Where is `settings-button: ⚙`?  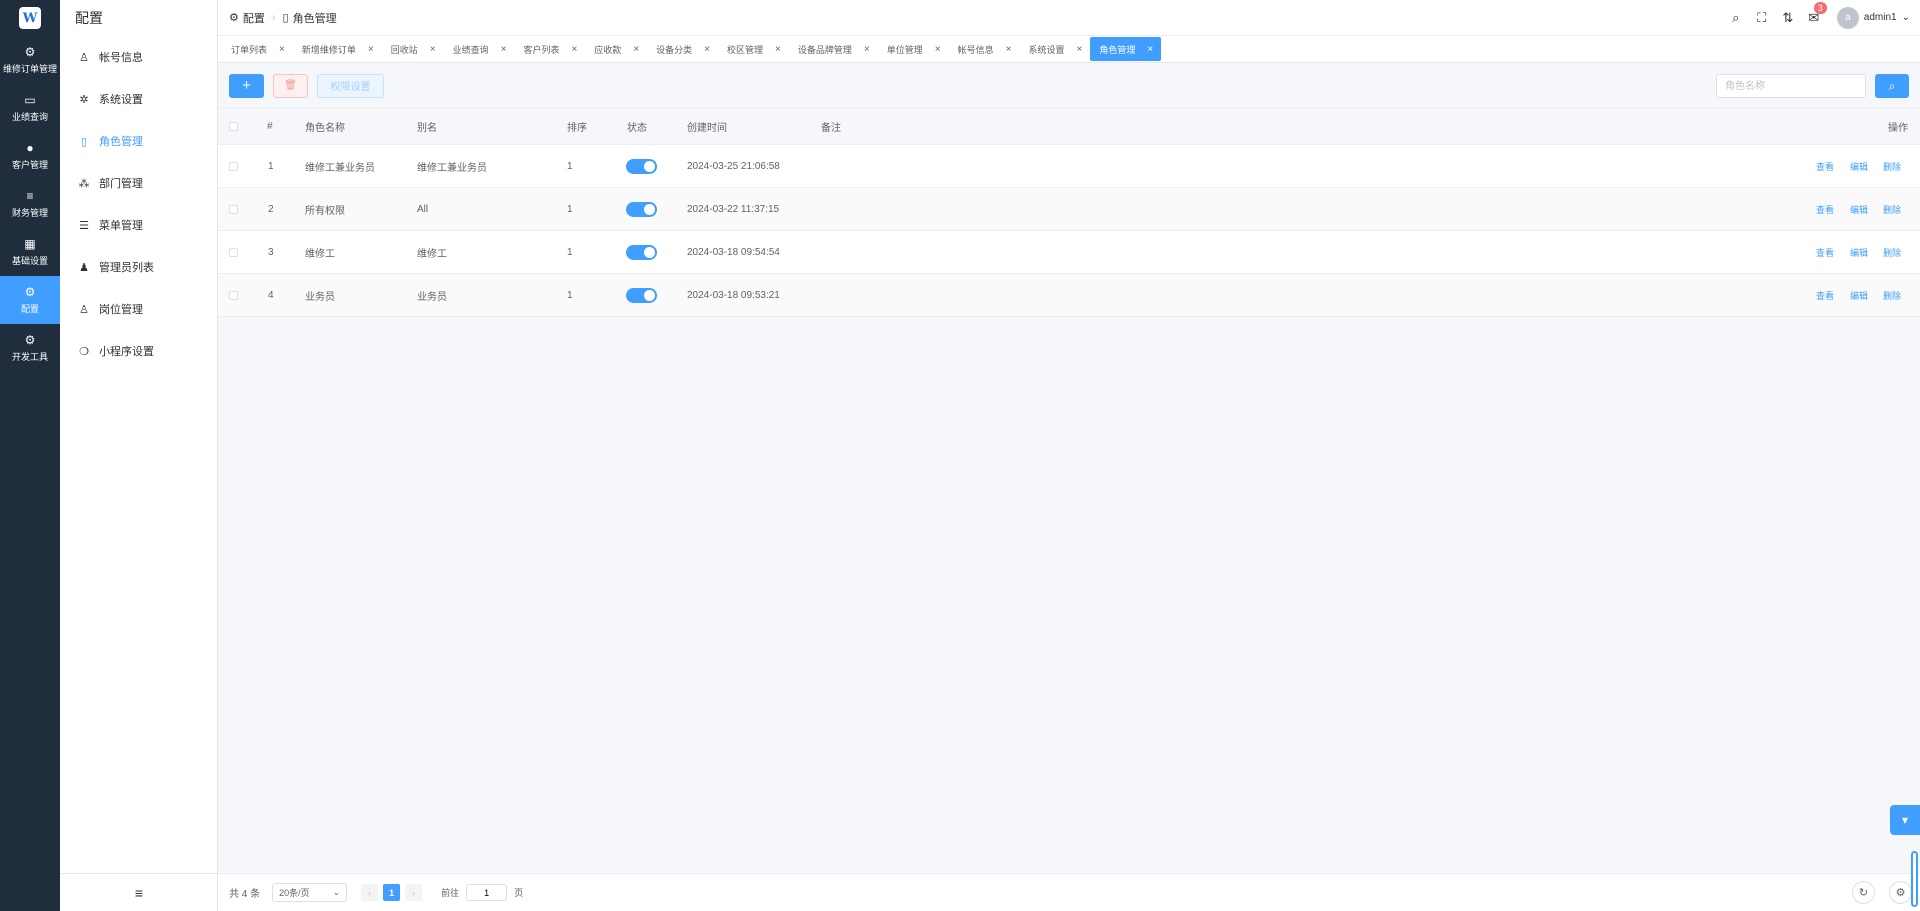 settings-button: ⚙ is located at coordinates (1900, 892).